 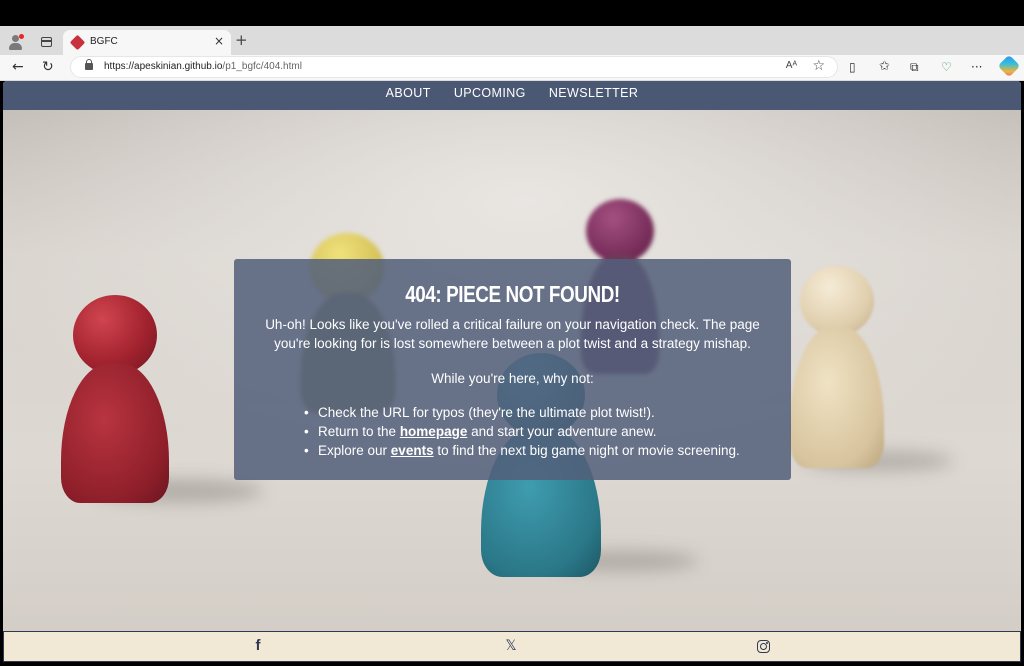 What do you see at coordinates (258, 646) in the screenshot?
I see `facebook-icon: f` at bounding box center [258, 646].